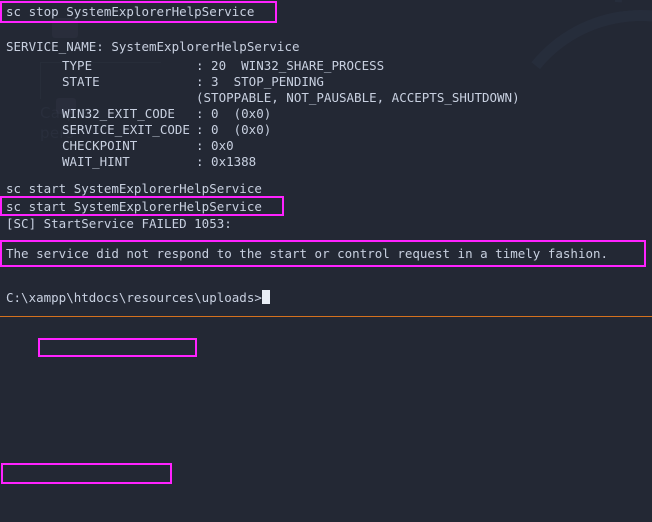 The height and width of the screenshot is (522, 652). Describe the element at coordinates (118, 113) in the screenshot. I see `field-label-win32-exit-code: WIN32_EXIT_CODE` at that location.